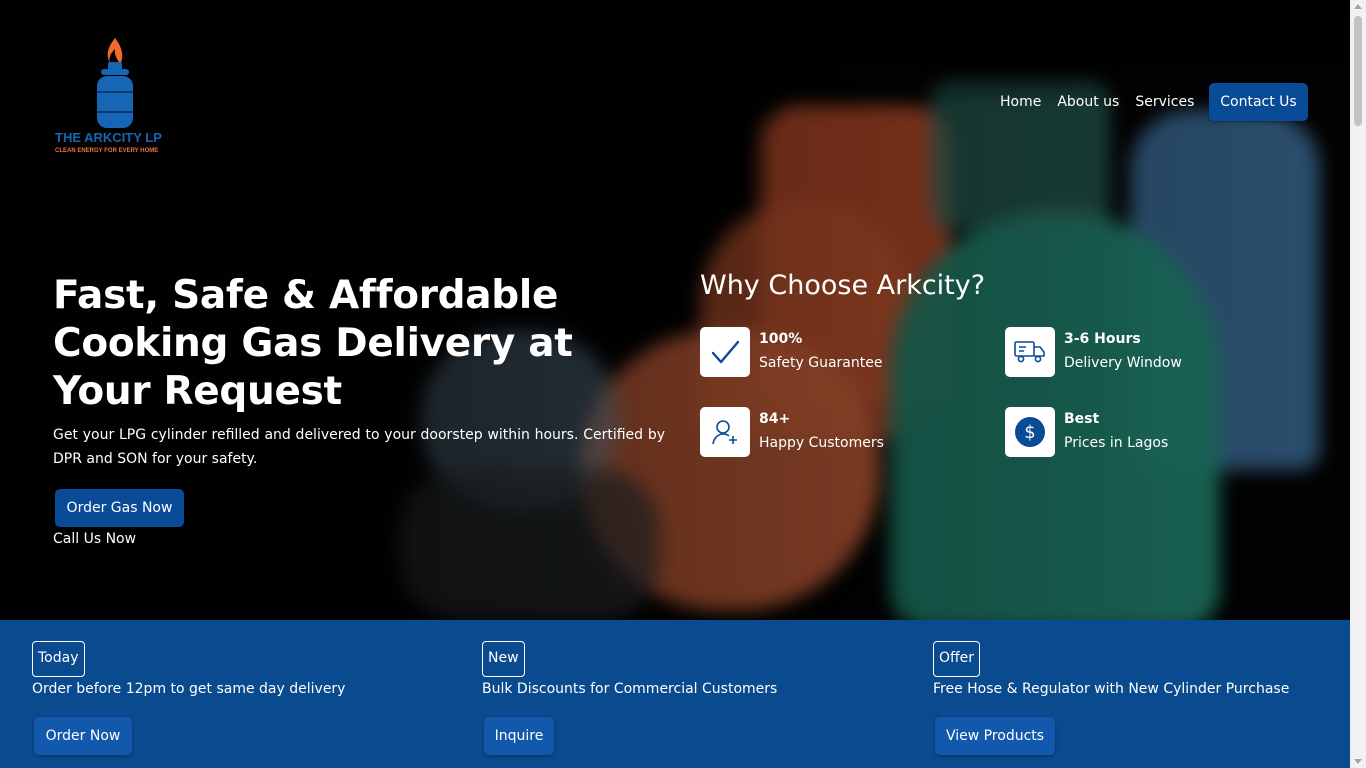 Image resolution: width=1366 pixels, height=768 pixels. I want to click on feature-title: 84+, so click(775, 419).